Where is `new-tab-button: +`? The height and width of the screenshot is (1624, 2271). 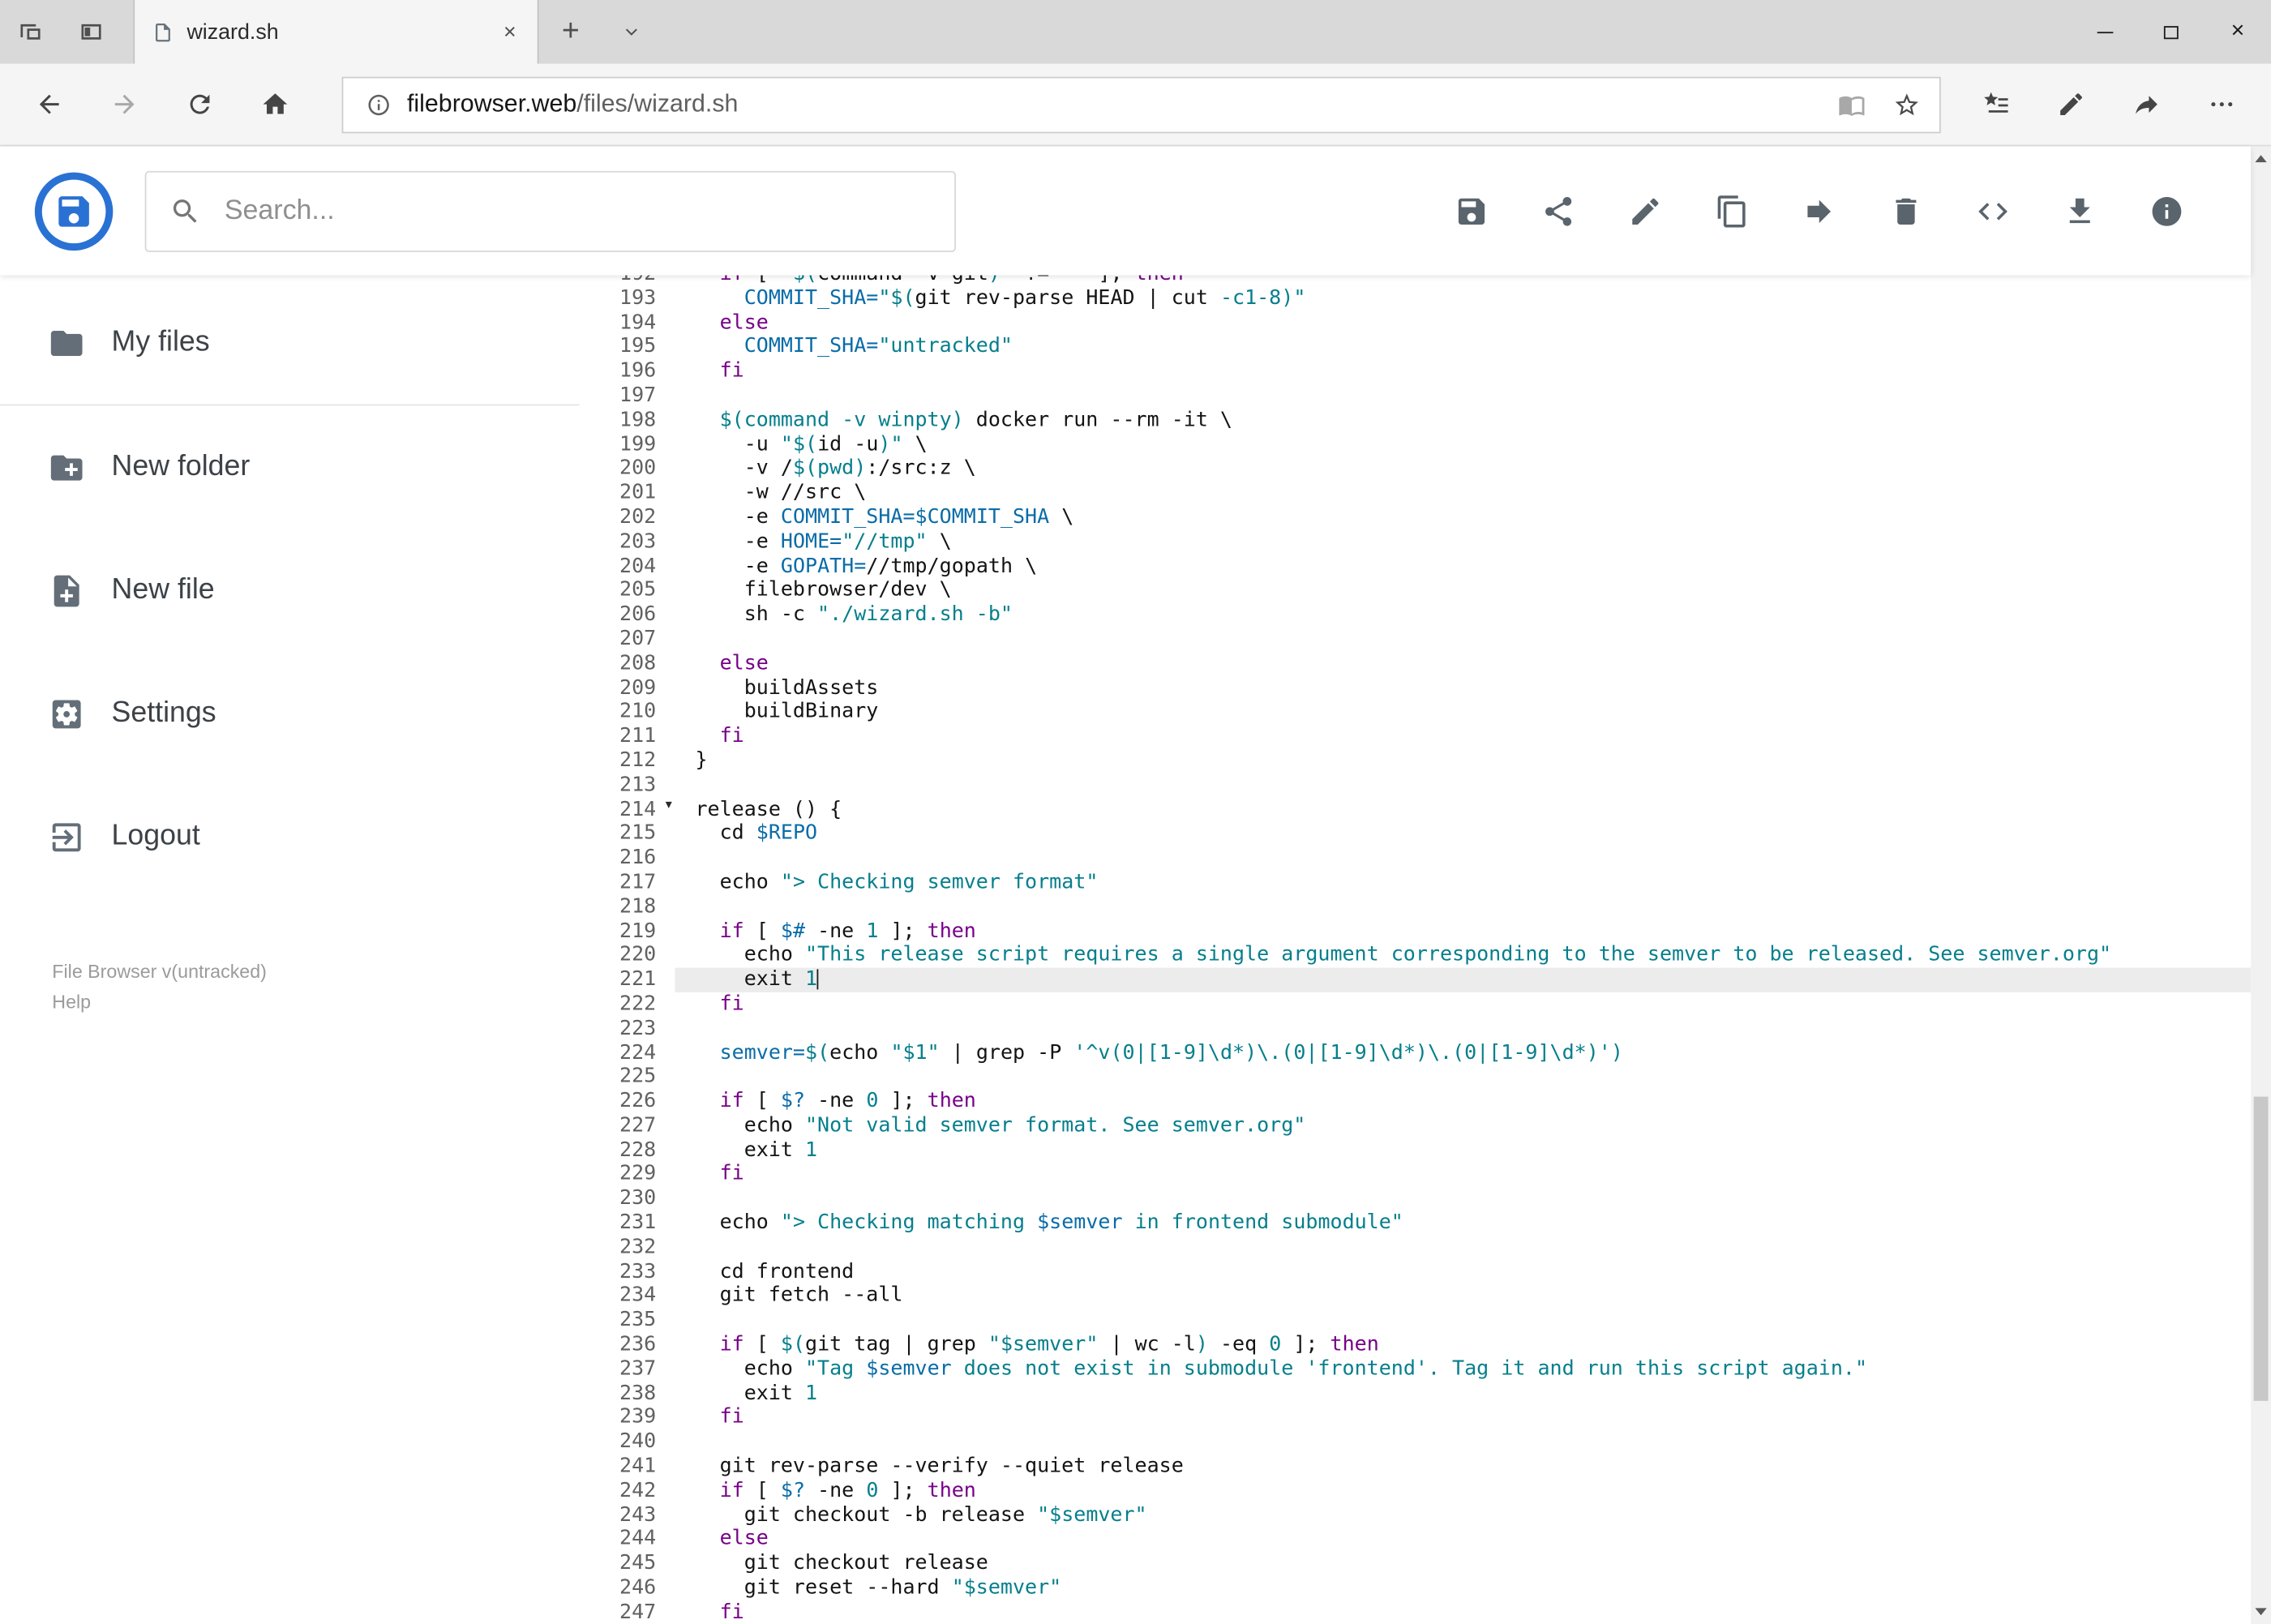 new-tab-button: + is located at coordinates (571, 32).